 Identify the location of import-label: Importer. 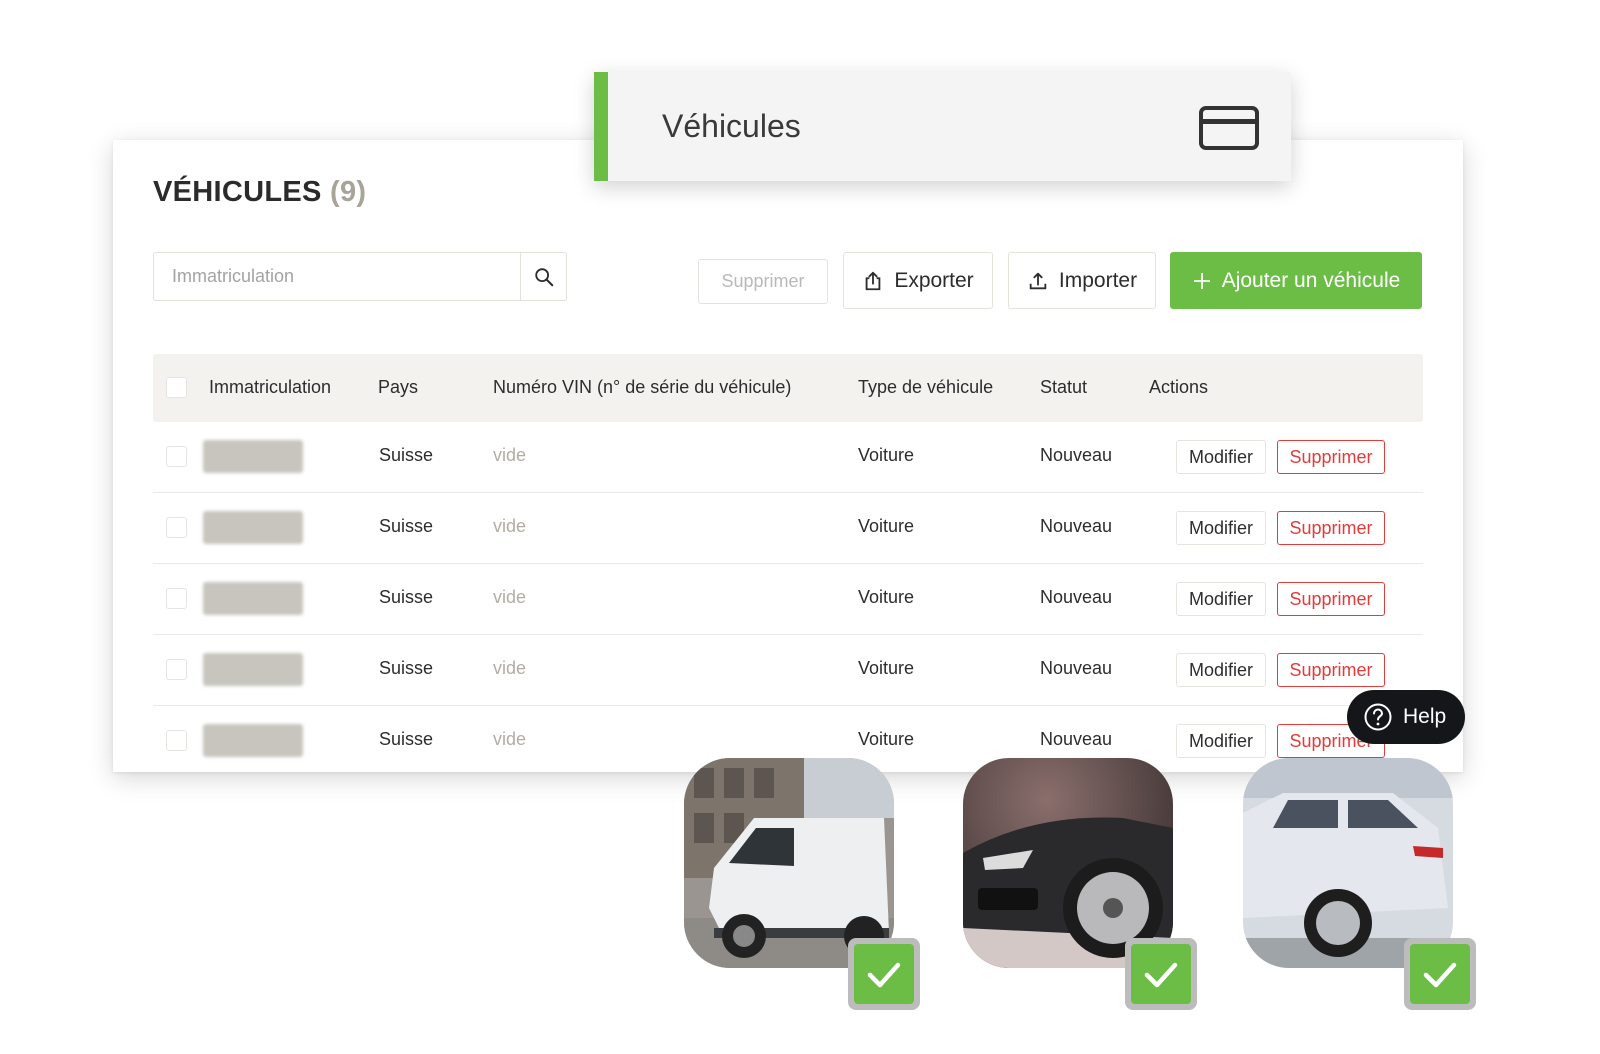
(1098, 280).